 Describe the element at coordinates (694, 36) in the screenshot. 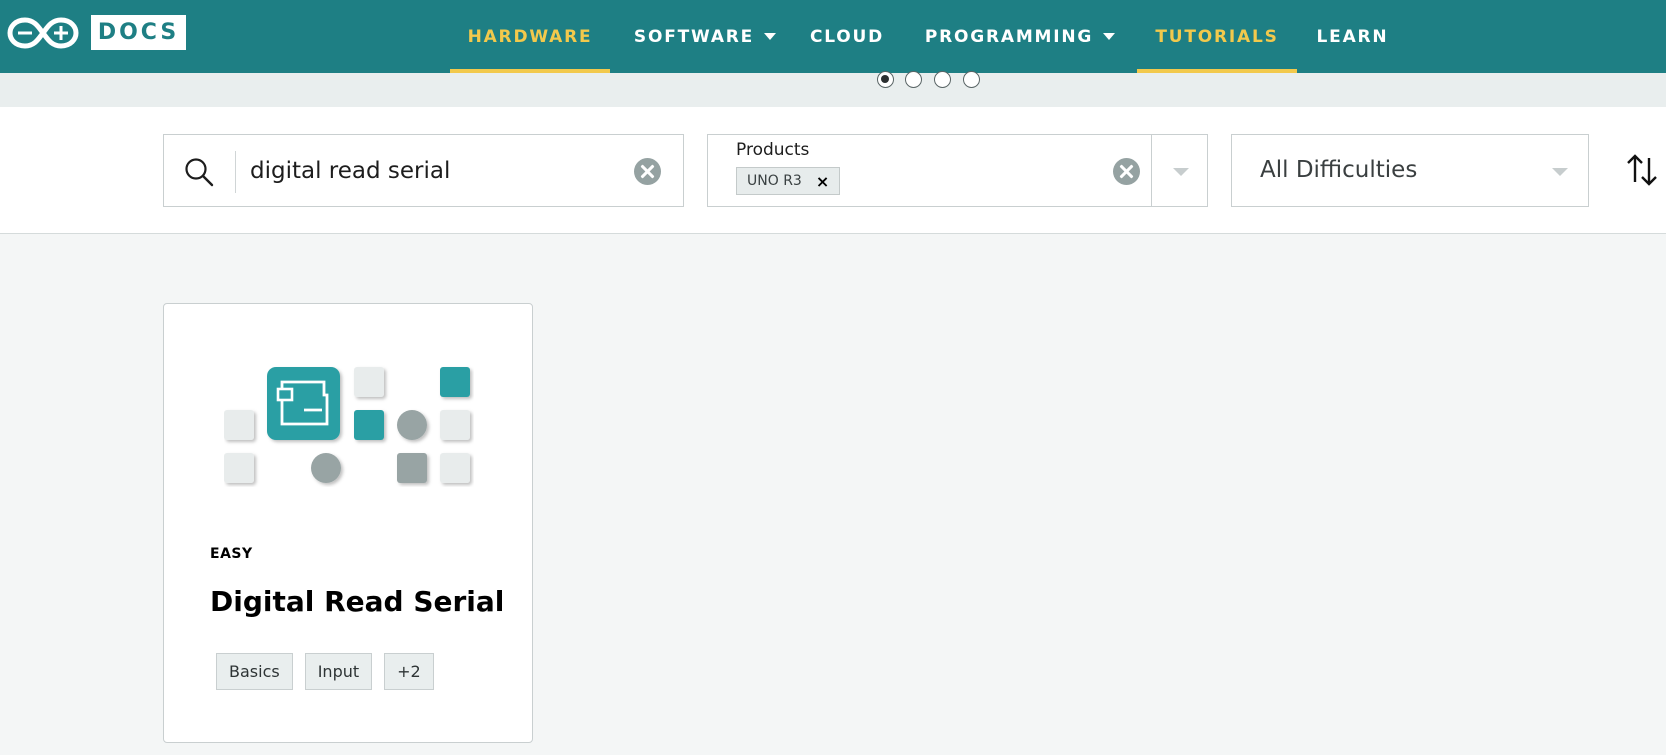

I see `nav-software-label: SOFTWARE` at that location.